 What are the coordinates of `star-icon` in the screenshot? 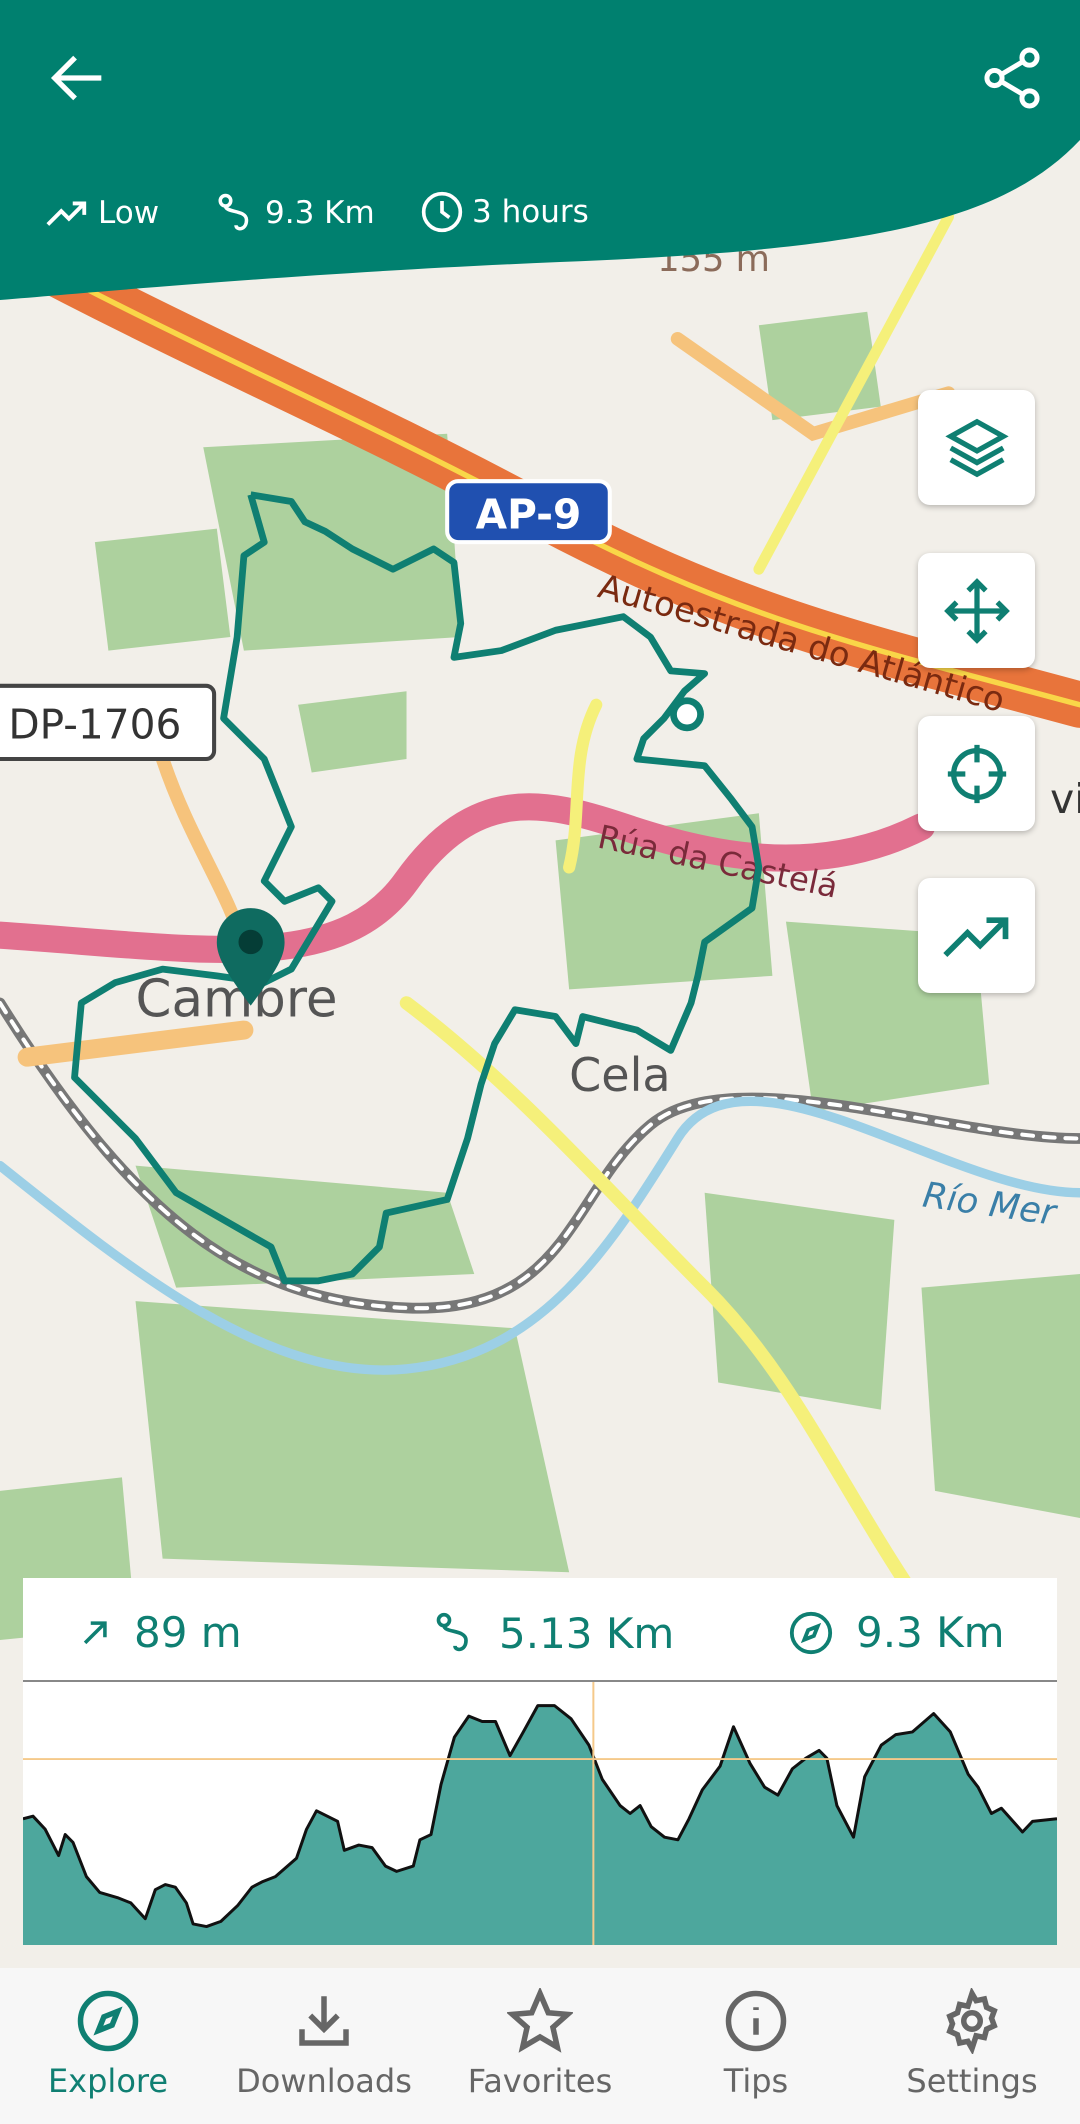 It's located at (540, 2020).